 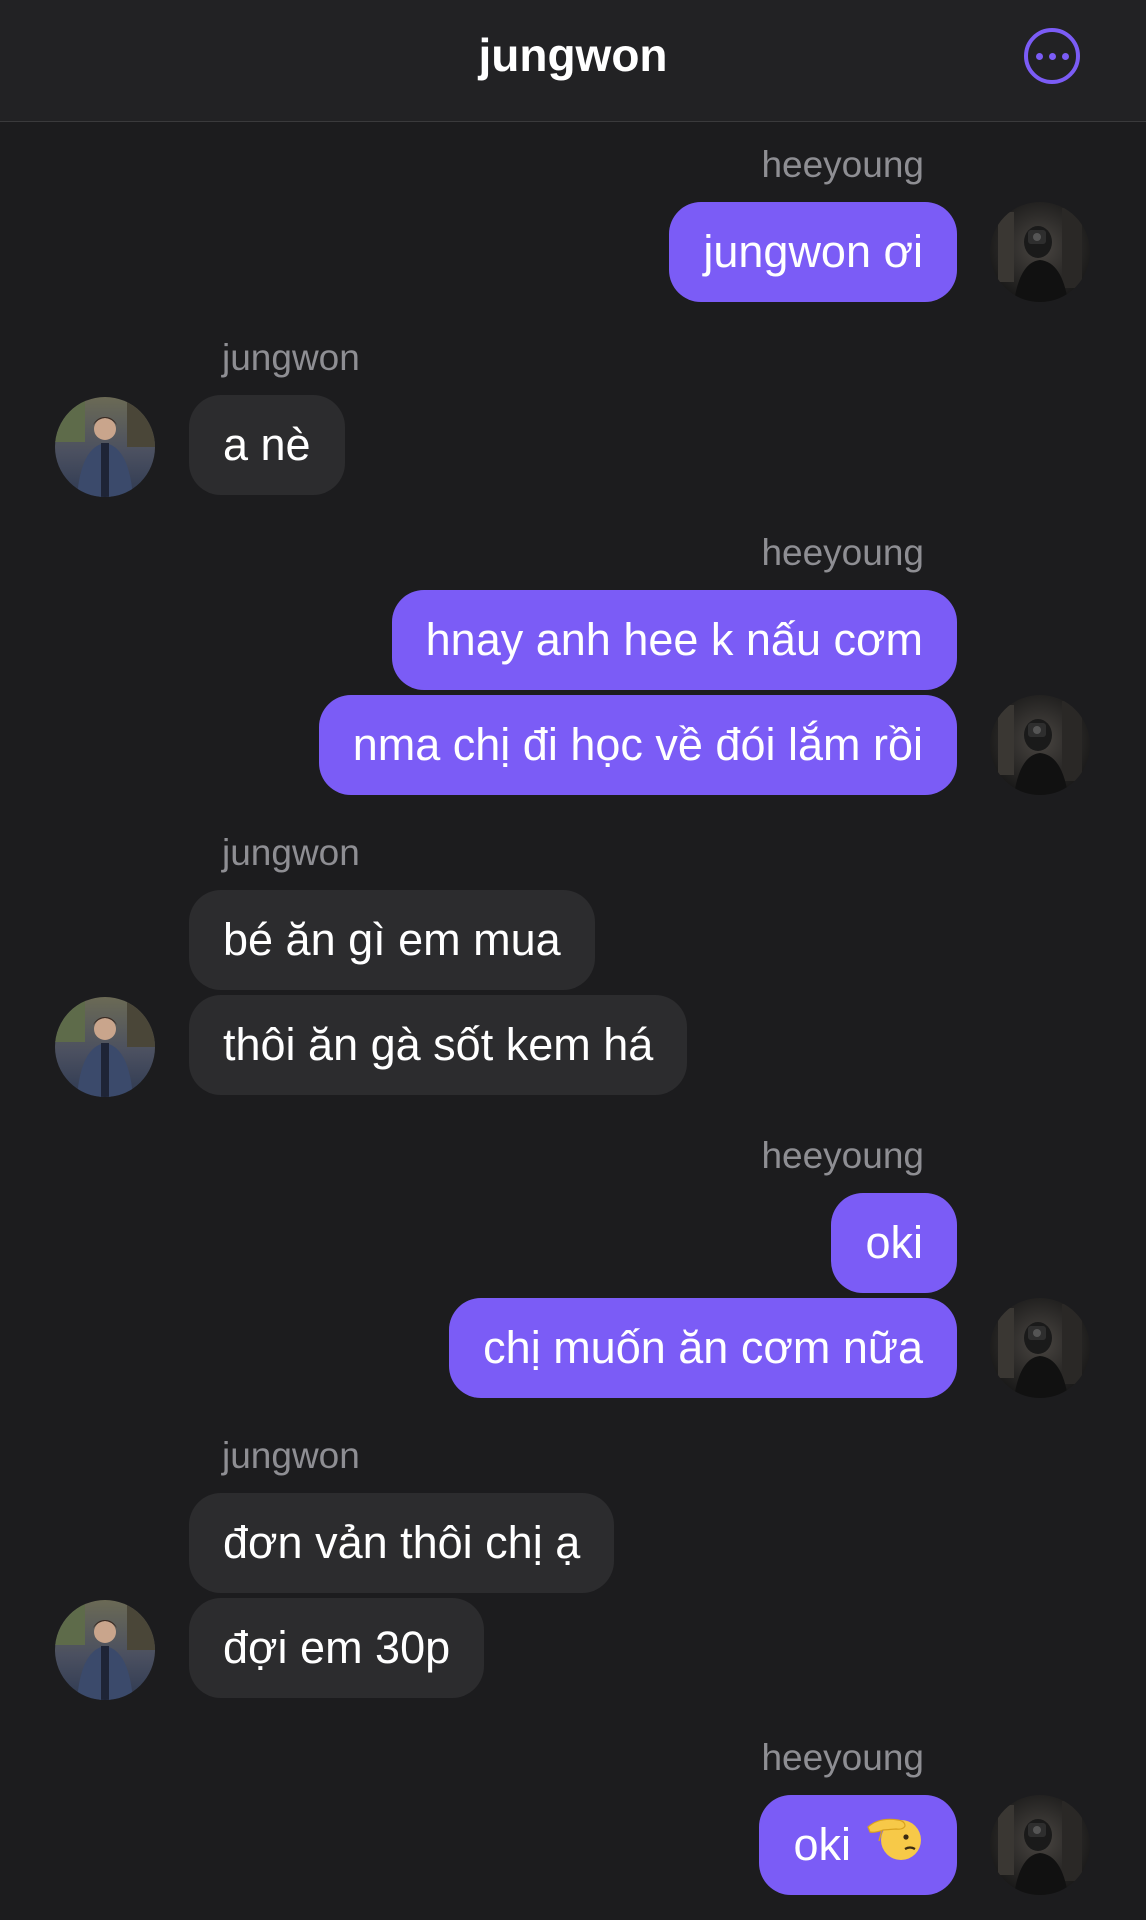 I want to click on incoming-message-bubble: a nè, so click(x=267, y=445).